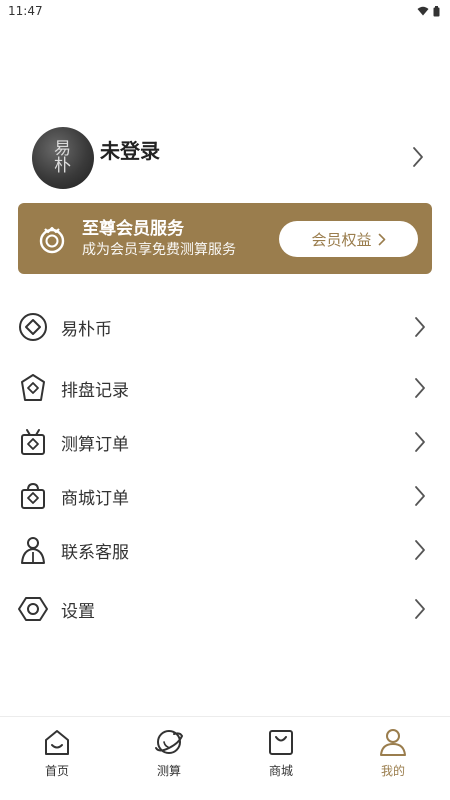 This screenshot has width=450, height=800. What do you see at coordinates (280, 771) in the screenshot?
I see `tab-label: 商城` at bounding box center [280, 771].